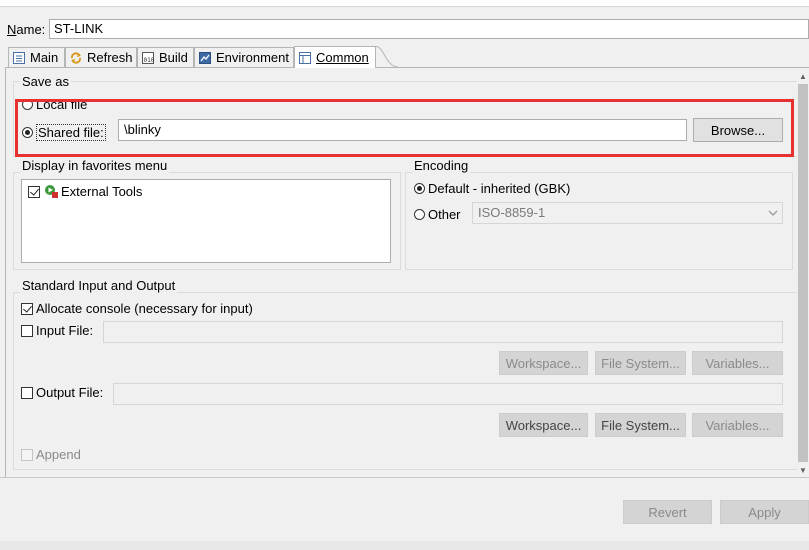  I want to click on allocate-console-label: Allocate console (necessary for input), so click(144, 308).